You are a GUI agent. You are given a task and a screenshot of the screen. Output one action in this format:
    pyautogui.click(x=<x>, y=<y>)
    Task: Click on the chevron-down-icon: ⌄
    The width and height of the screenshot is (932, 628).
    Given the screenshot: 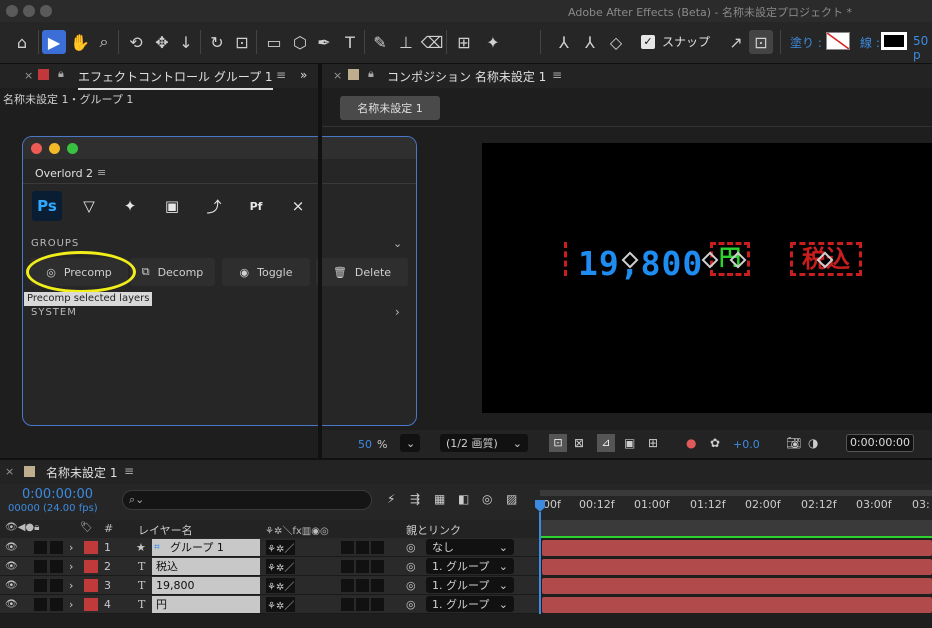 What is the action you would take?
    pyautogui.click(x=397, y=243)
    